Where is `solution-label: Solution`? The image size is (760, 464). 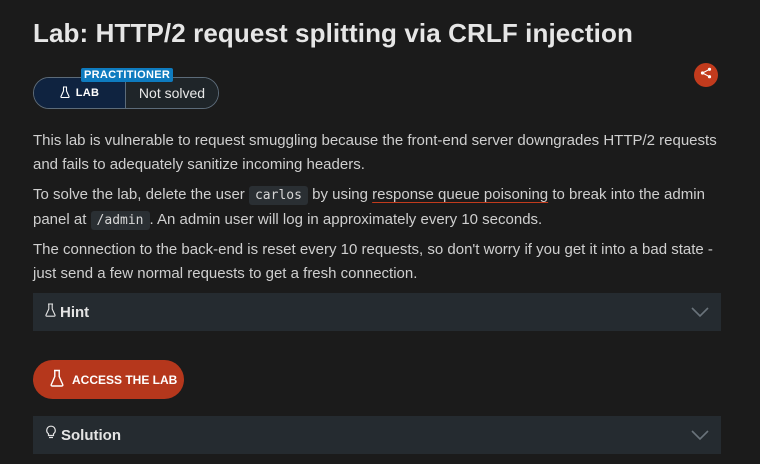
solution-label: Solution is located at coordinates (91, 435).